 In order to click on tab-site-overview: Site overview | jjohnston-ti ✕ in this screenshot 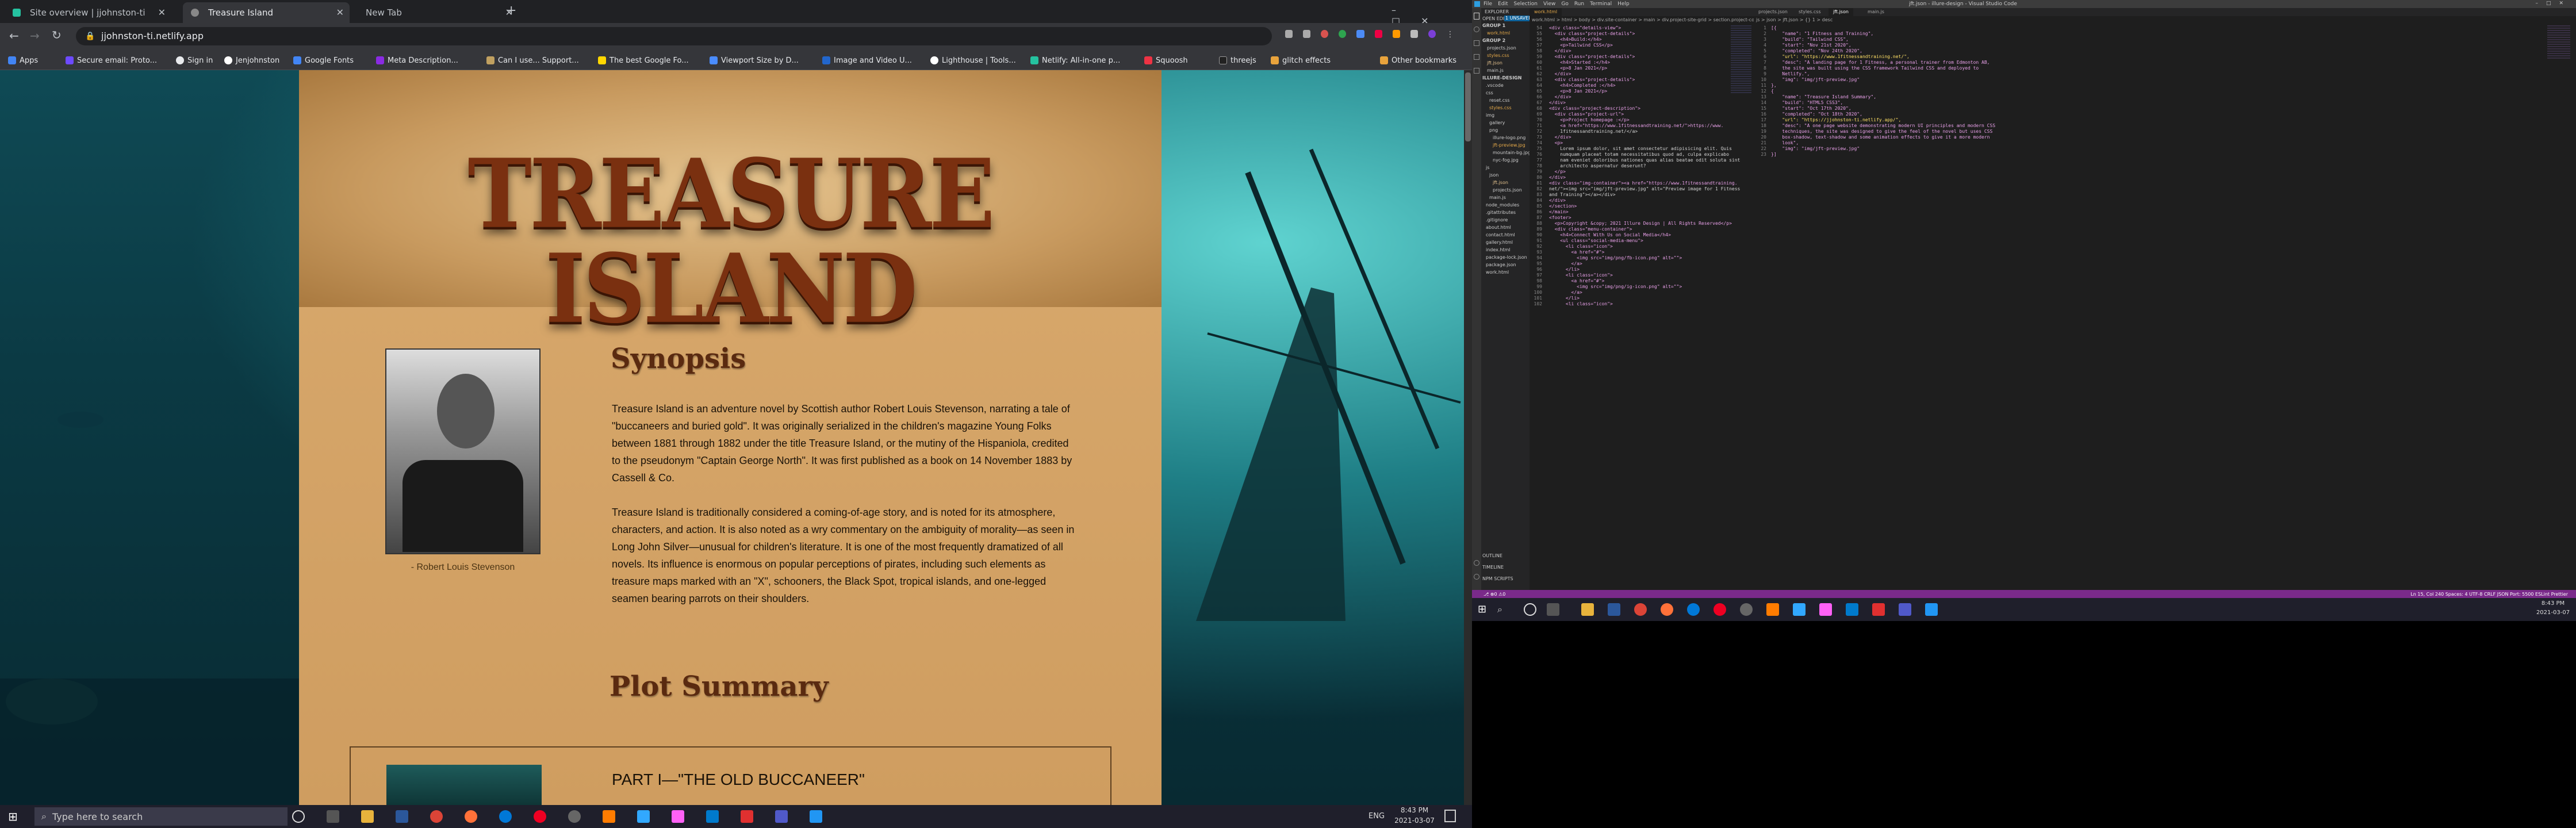, I will do `click(88, 12)`.